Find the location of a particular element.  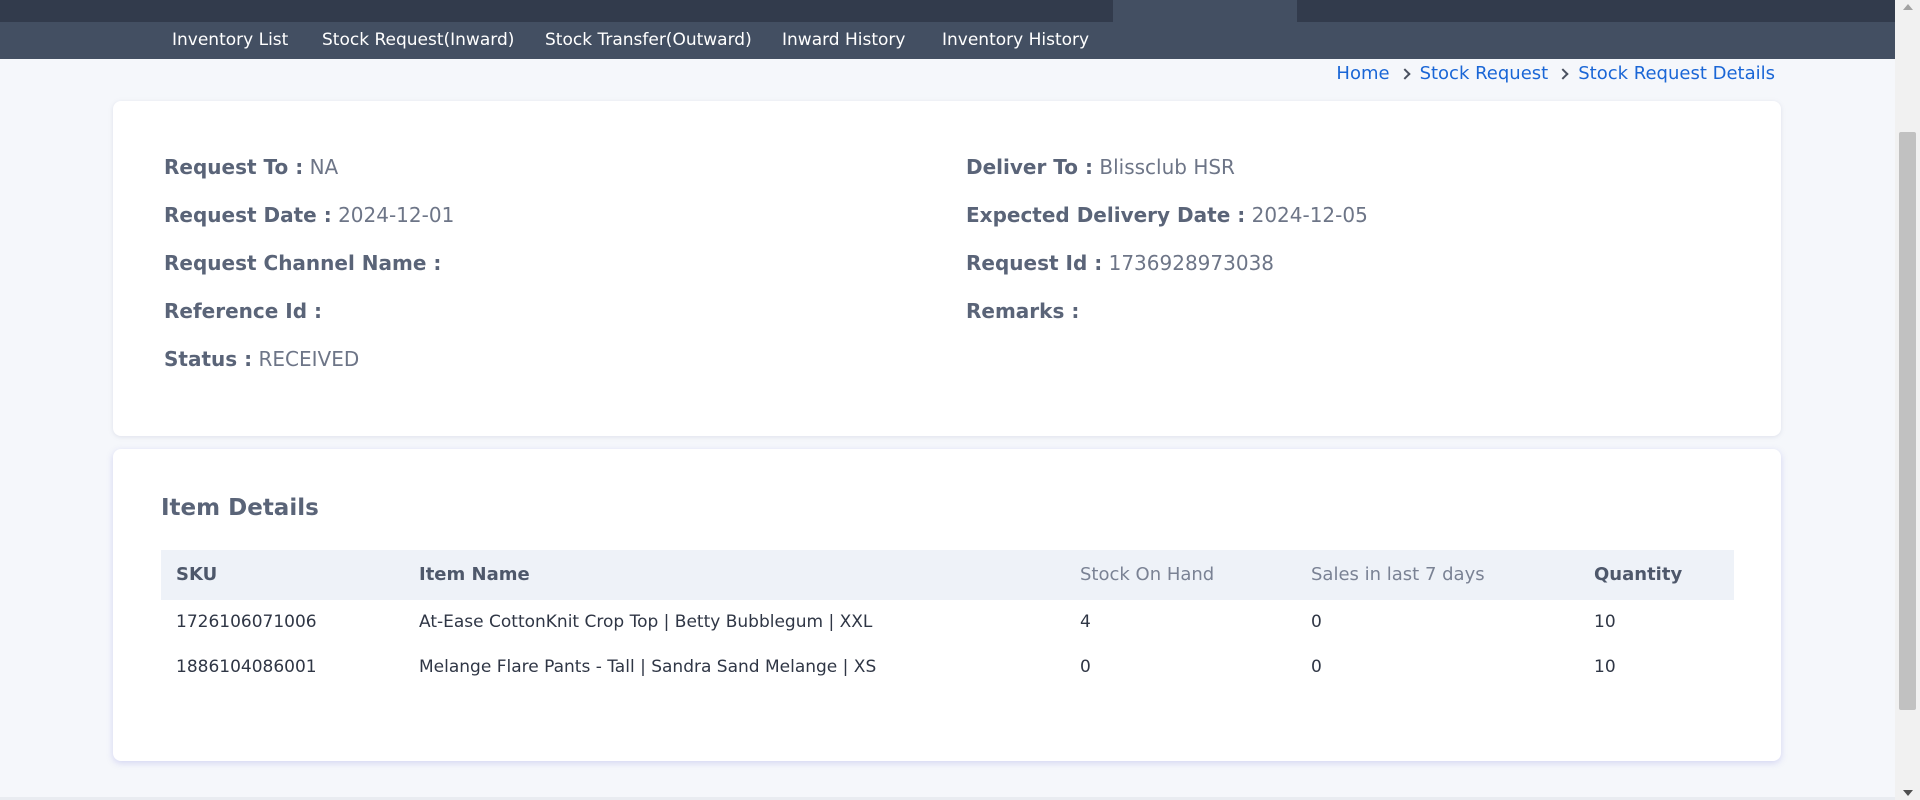

breadcrumb-stock-request: Stock Request is located at coordinates (1484, 74).